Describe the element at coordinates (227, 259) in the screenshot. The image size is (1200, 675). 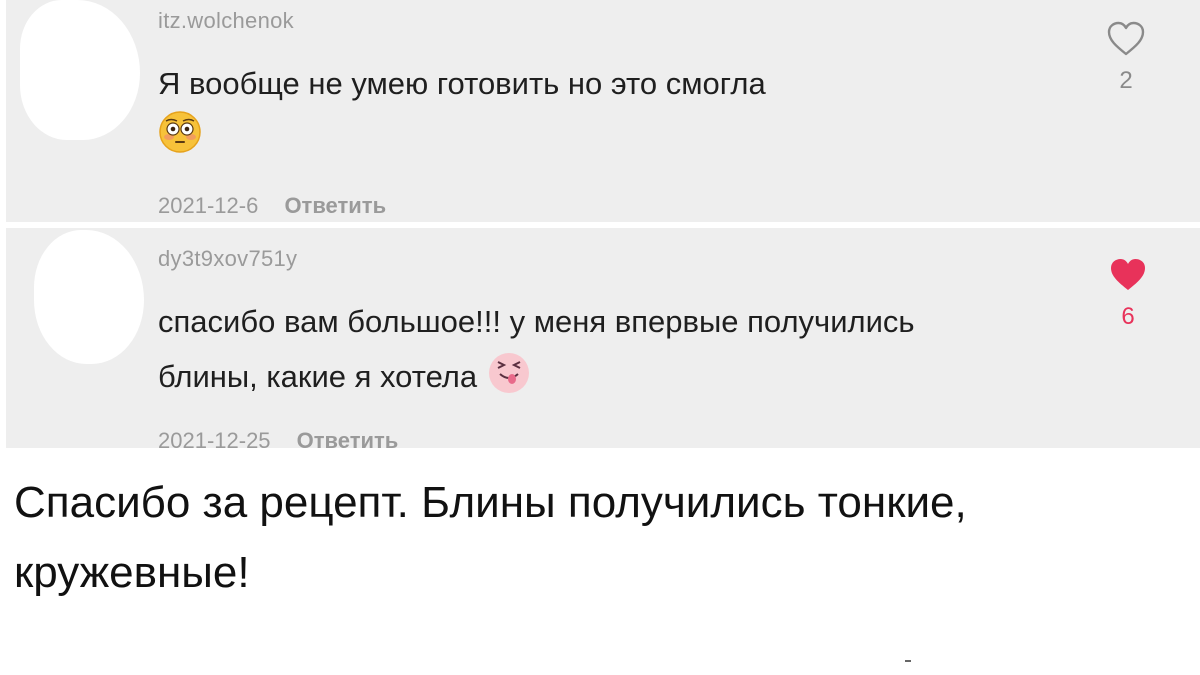
I see `comment-username: dy3t9xov751y` at that location.